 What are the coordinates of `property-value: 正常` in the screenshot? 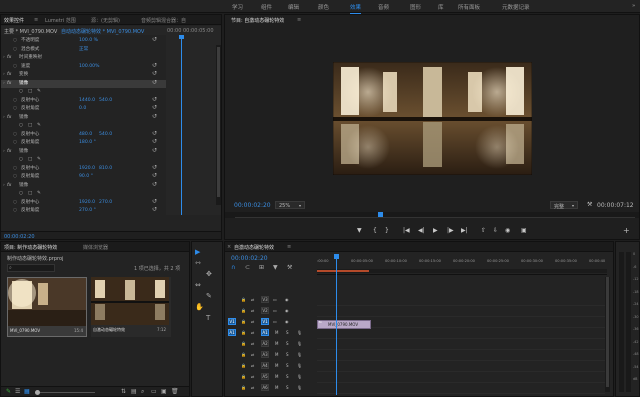 It's located at (83, 50).